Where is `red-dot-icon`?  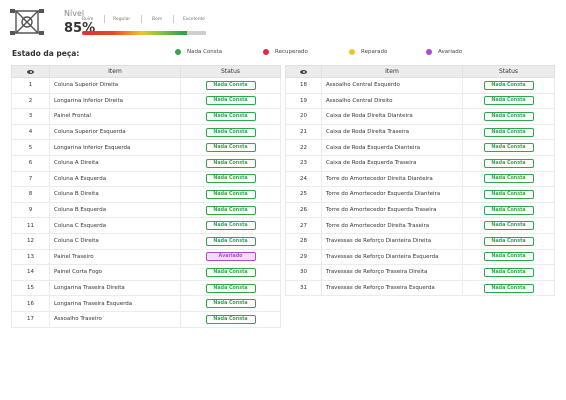 red-dot-icon is located at coordinates (266, 52).